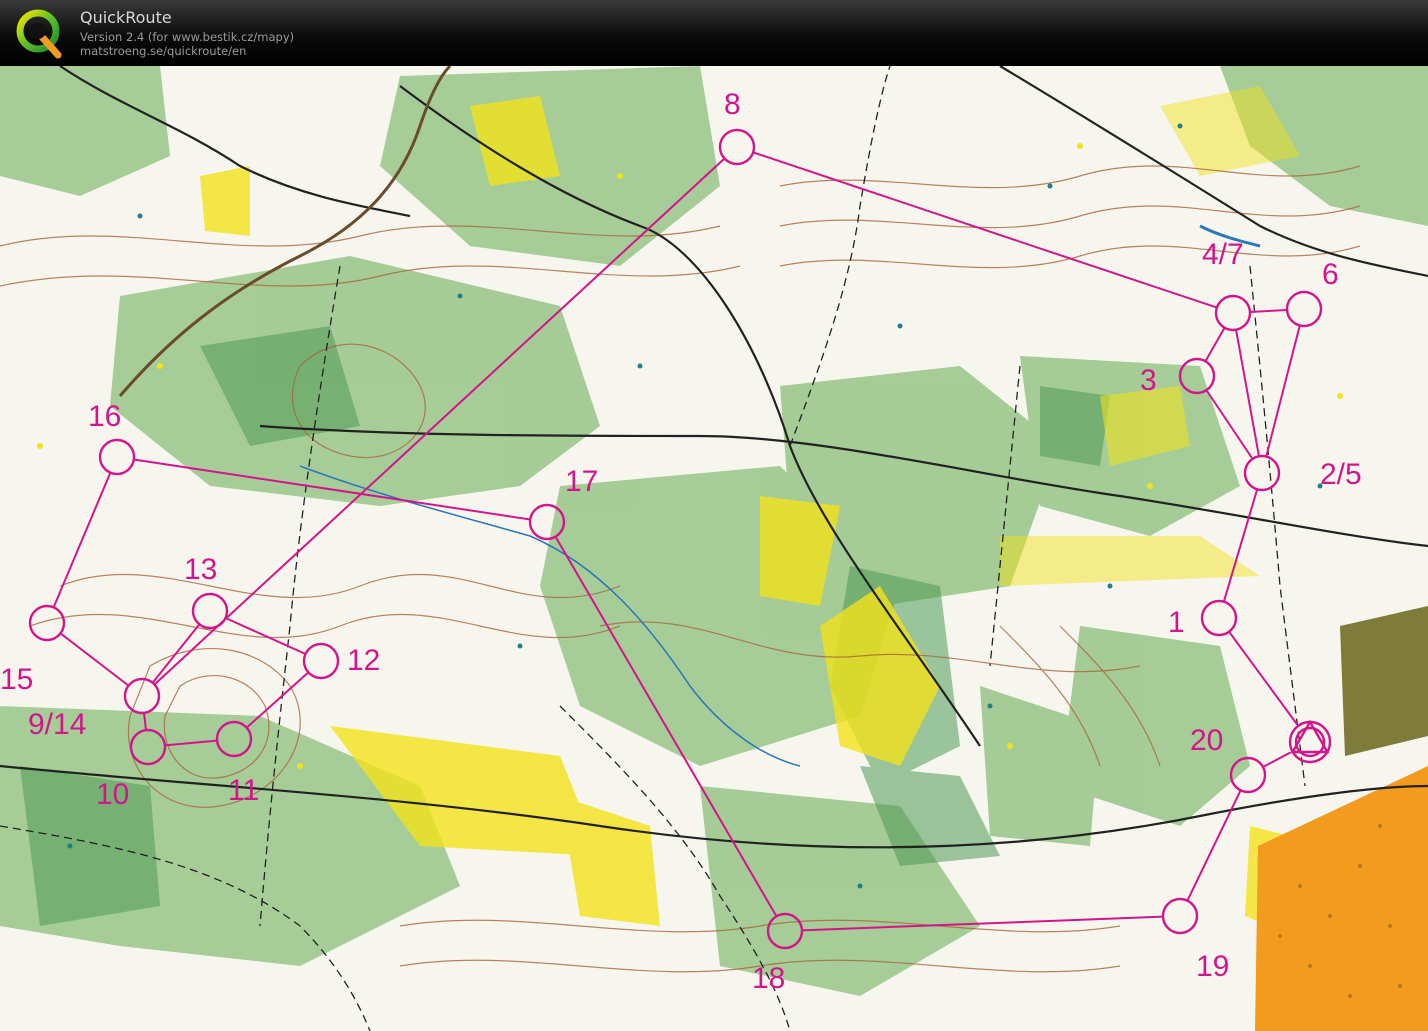  What do you see at coordinates (363, 660) in the screenshot?
I see `control-label-c12: 12` at bounding box center [363, 660].